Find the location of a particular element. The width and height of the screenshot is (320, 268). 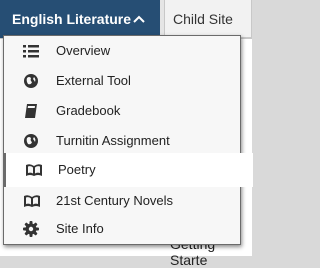

book-icon is located at coordinates (31, 111).